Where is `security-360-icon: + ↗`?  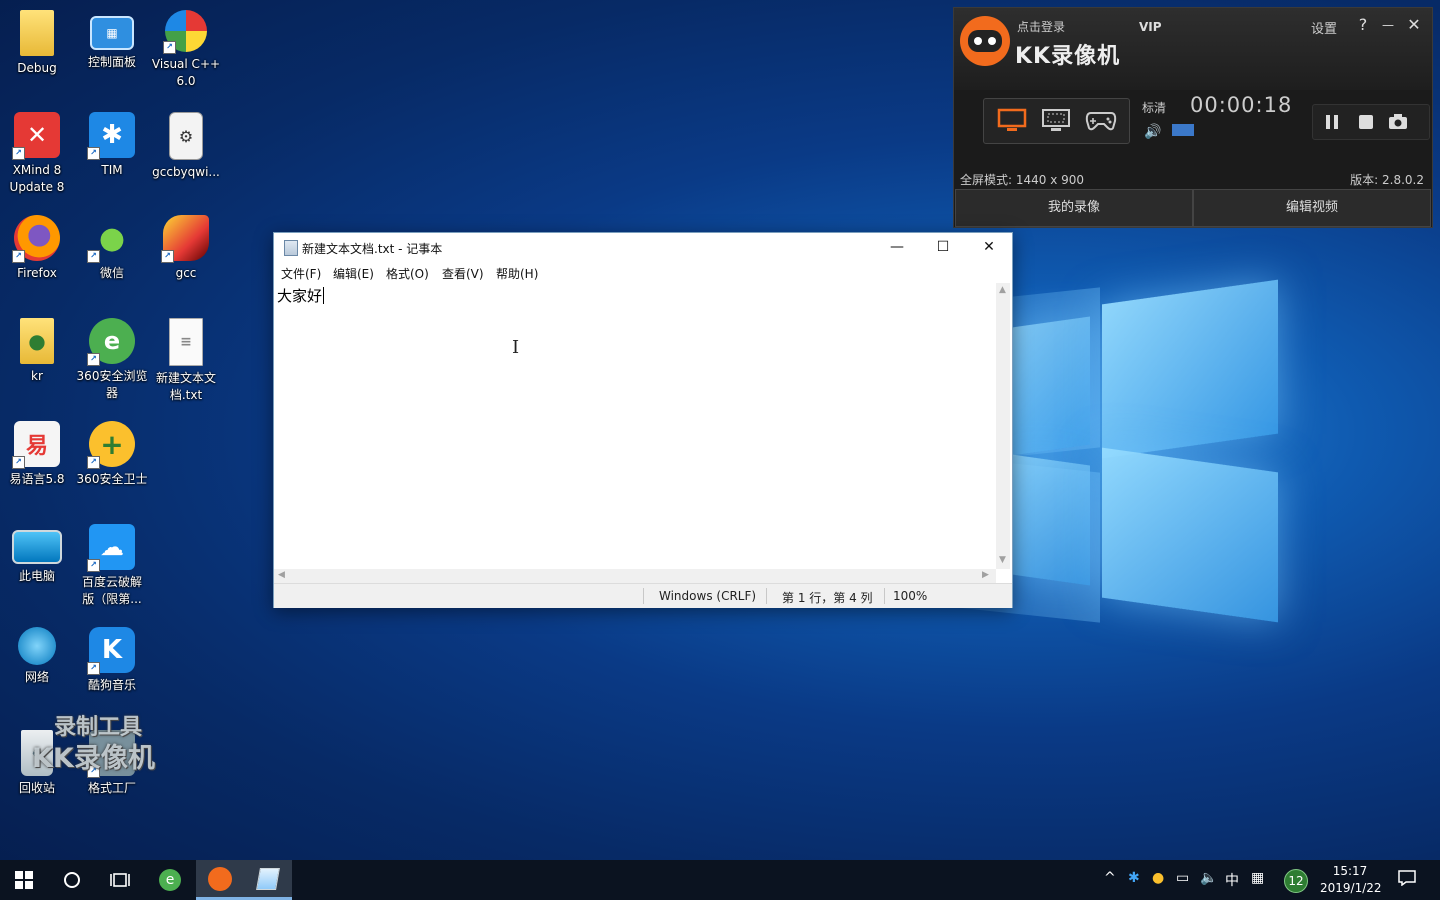 security-360-icon: + ↗ is located at coordinates (111, 445).